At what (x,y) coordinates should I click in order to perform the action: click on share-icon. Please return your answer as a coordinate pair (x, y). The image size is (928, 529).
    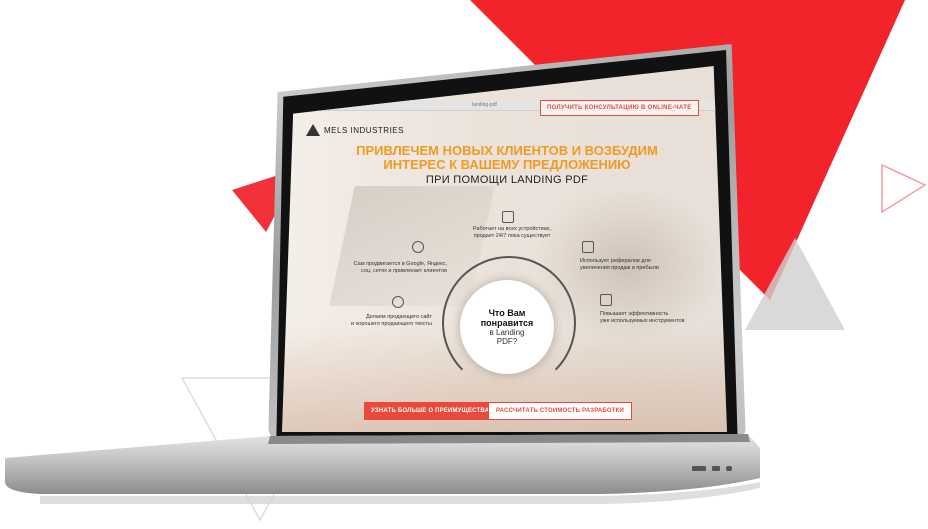
    Looking at the image, I should click on (588, 247).